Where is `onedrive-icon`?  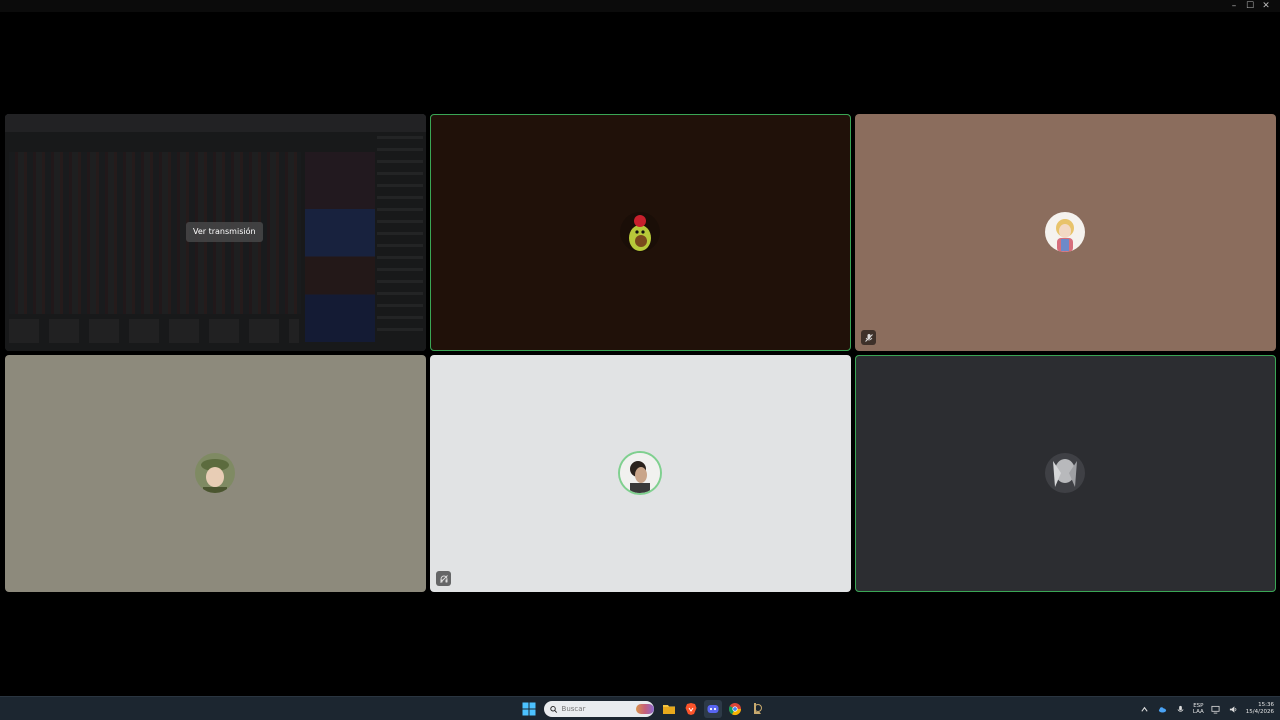
onedrive-icon is located at coordinates (1163, 709).